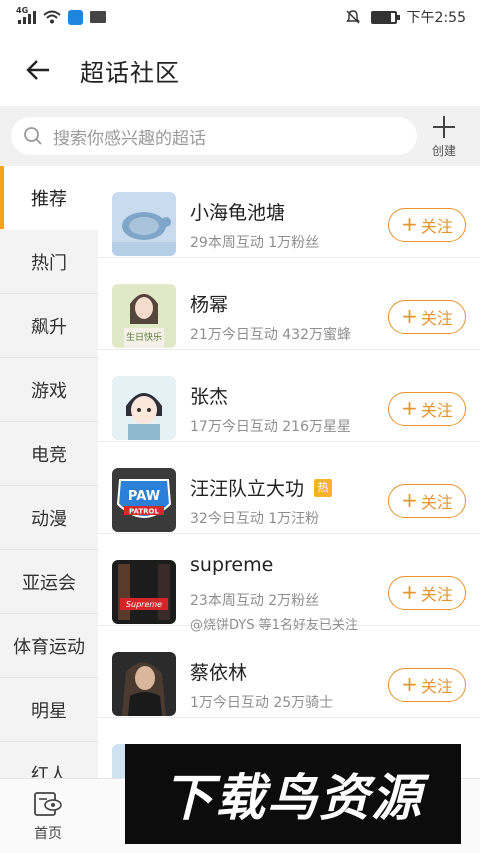  What do you see at coordinates (232, 565) in the screenshot?
I see `topic-name: supreme` at bounding box center [232, 565].